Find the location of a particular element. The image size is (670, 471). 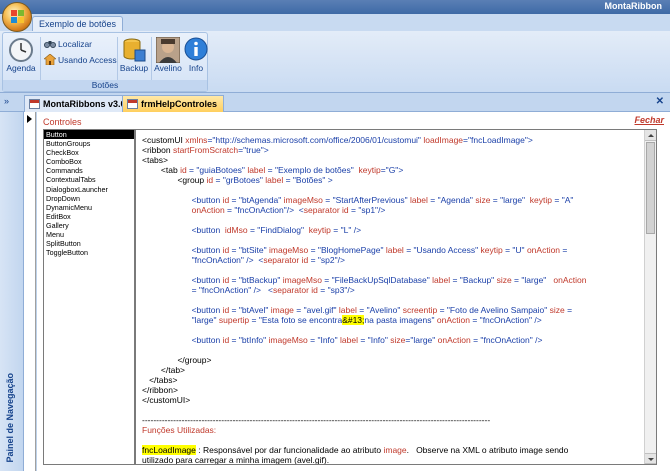

office-button is located at coordinates (17, 17).